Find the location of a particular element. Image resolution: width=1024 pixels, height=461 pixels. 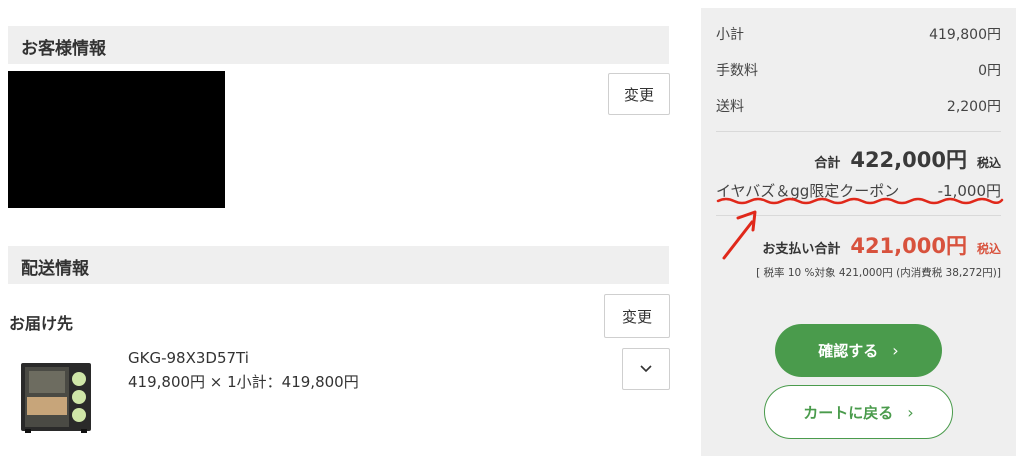

expand-product-button is located at coordinates (646, 369).